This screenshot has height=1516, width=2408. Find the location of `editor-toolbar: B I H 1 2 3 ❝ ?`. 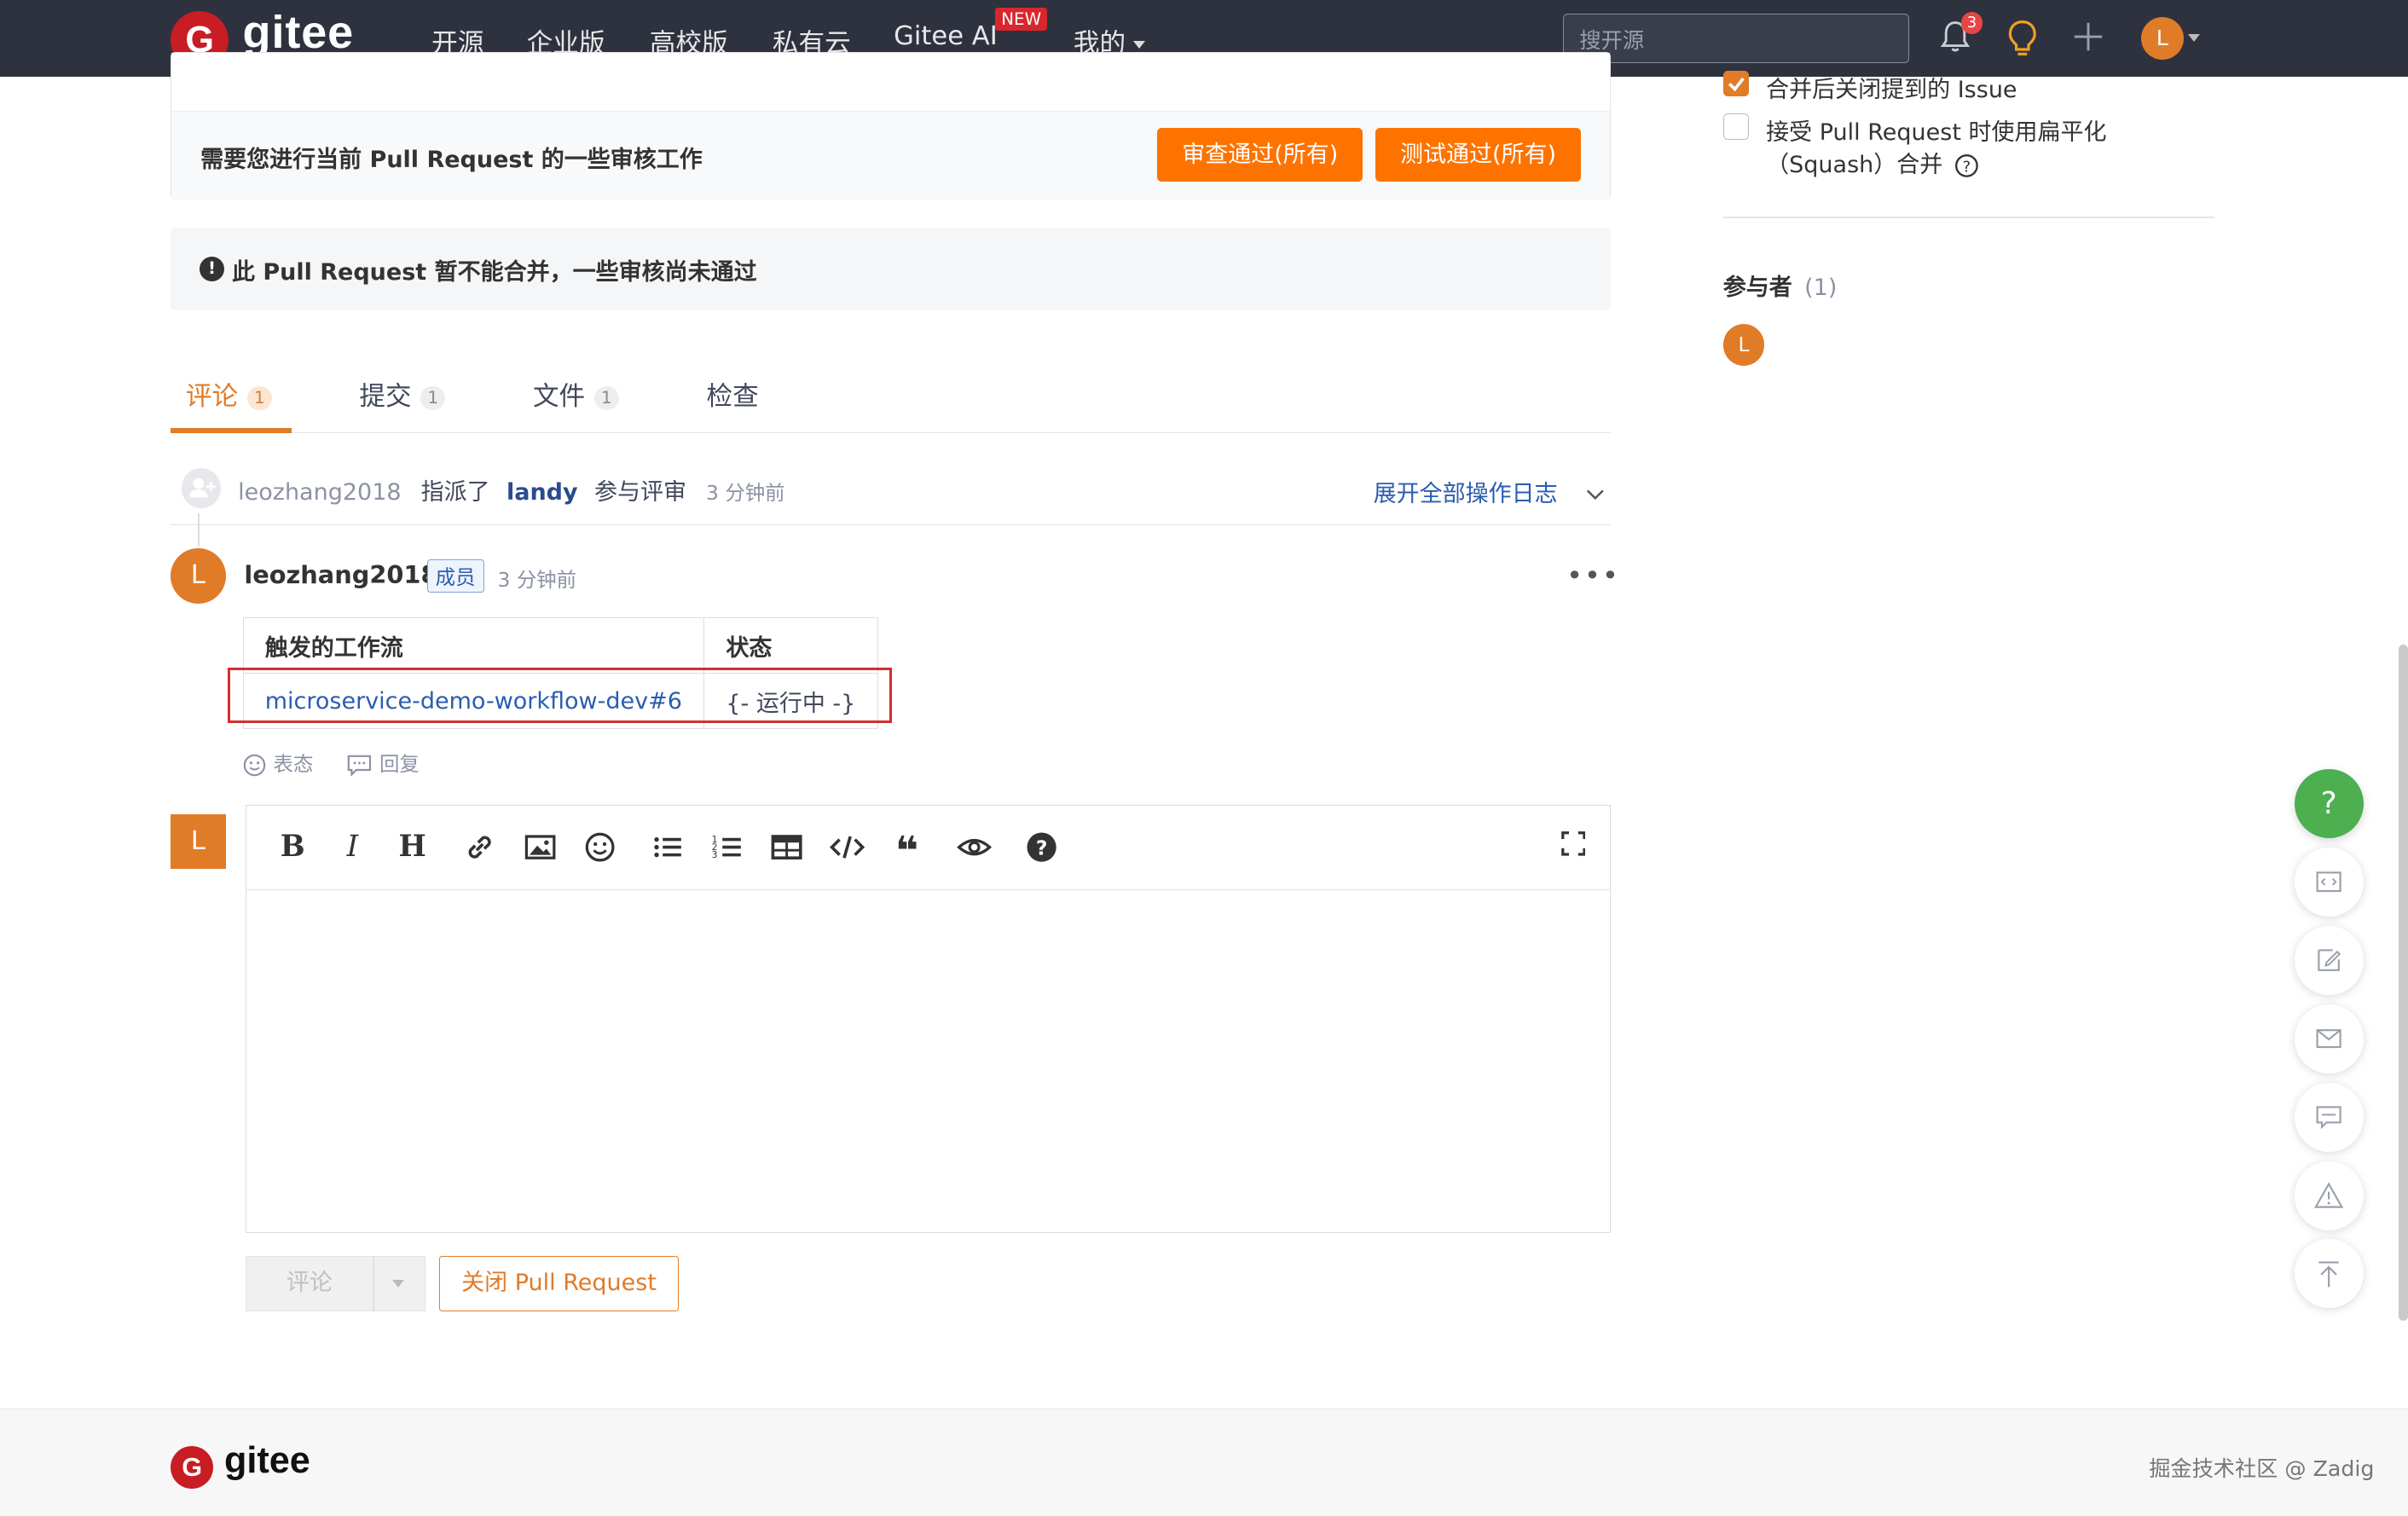

editor-toolbar: B I H 1 2 3 ❝ ? is located at coordinates (928, 848).